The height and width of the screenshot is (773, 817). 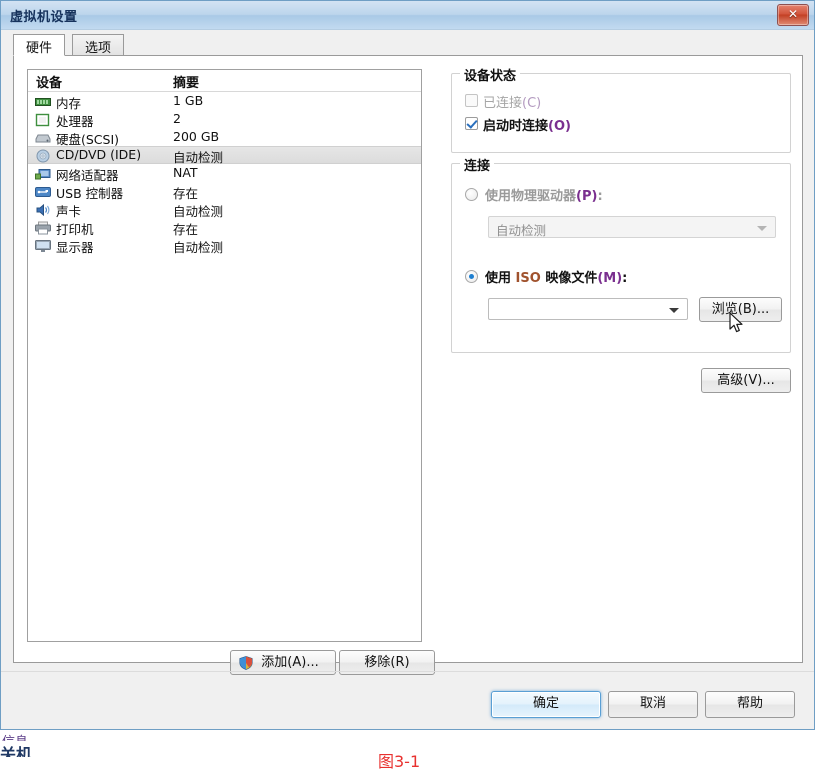 I want to click on table-row: 声卡 自动检测, so click(x=224, y=209).